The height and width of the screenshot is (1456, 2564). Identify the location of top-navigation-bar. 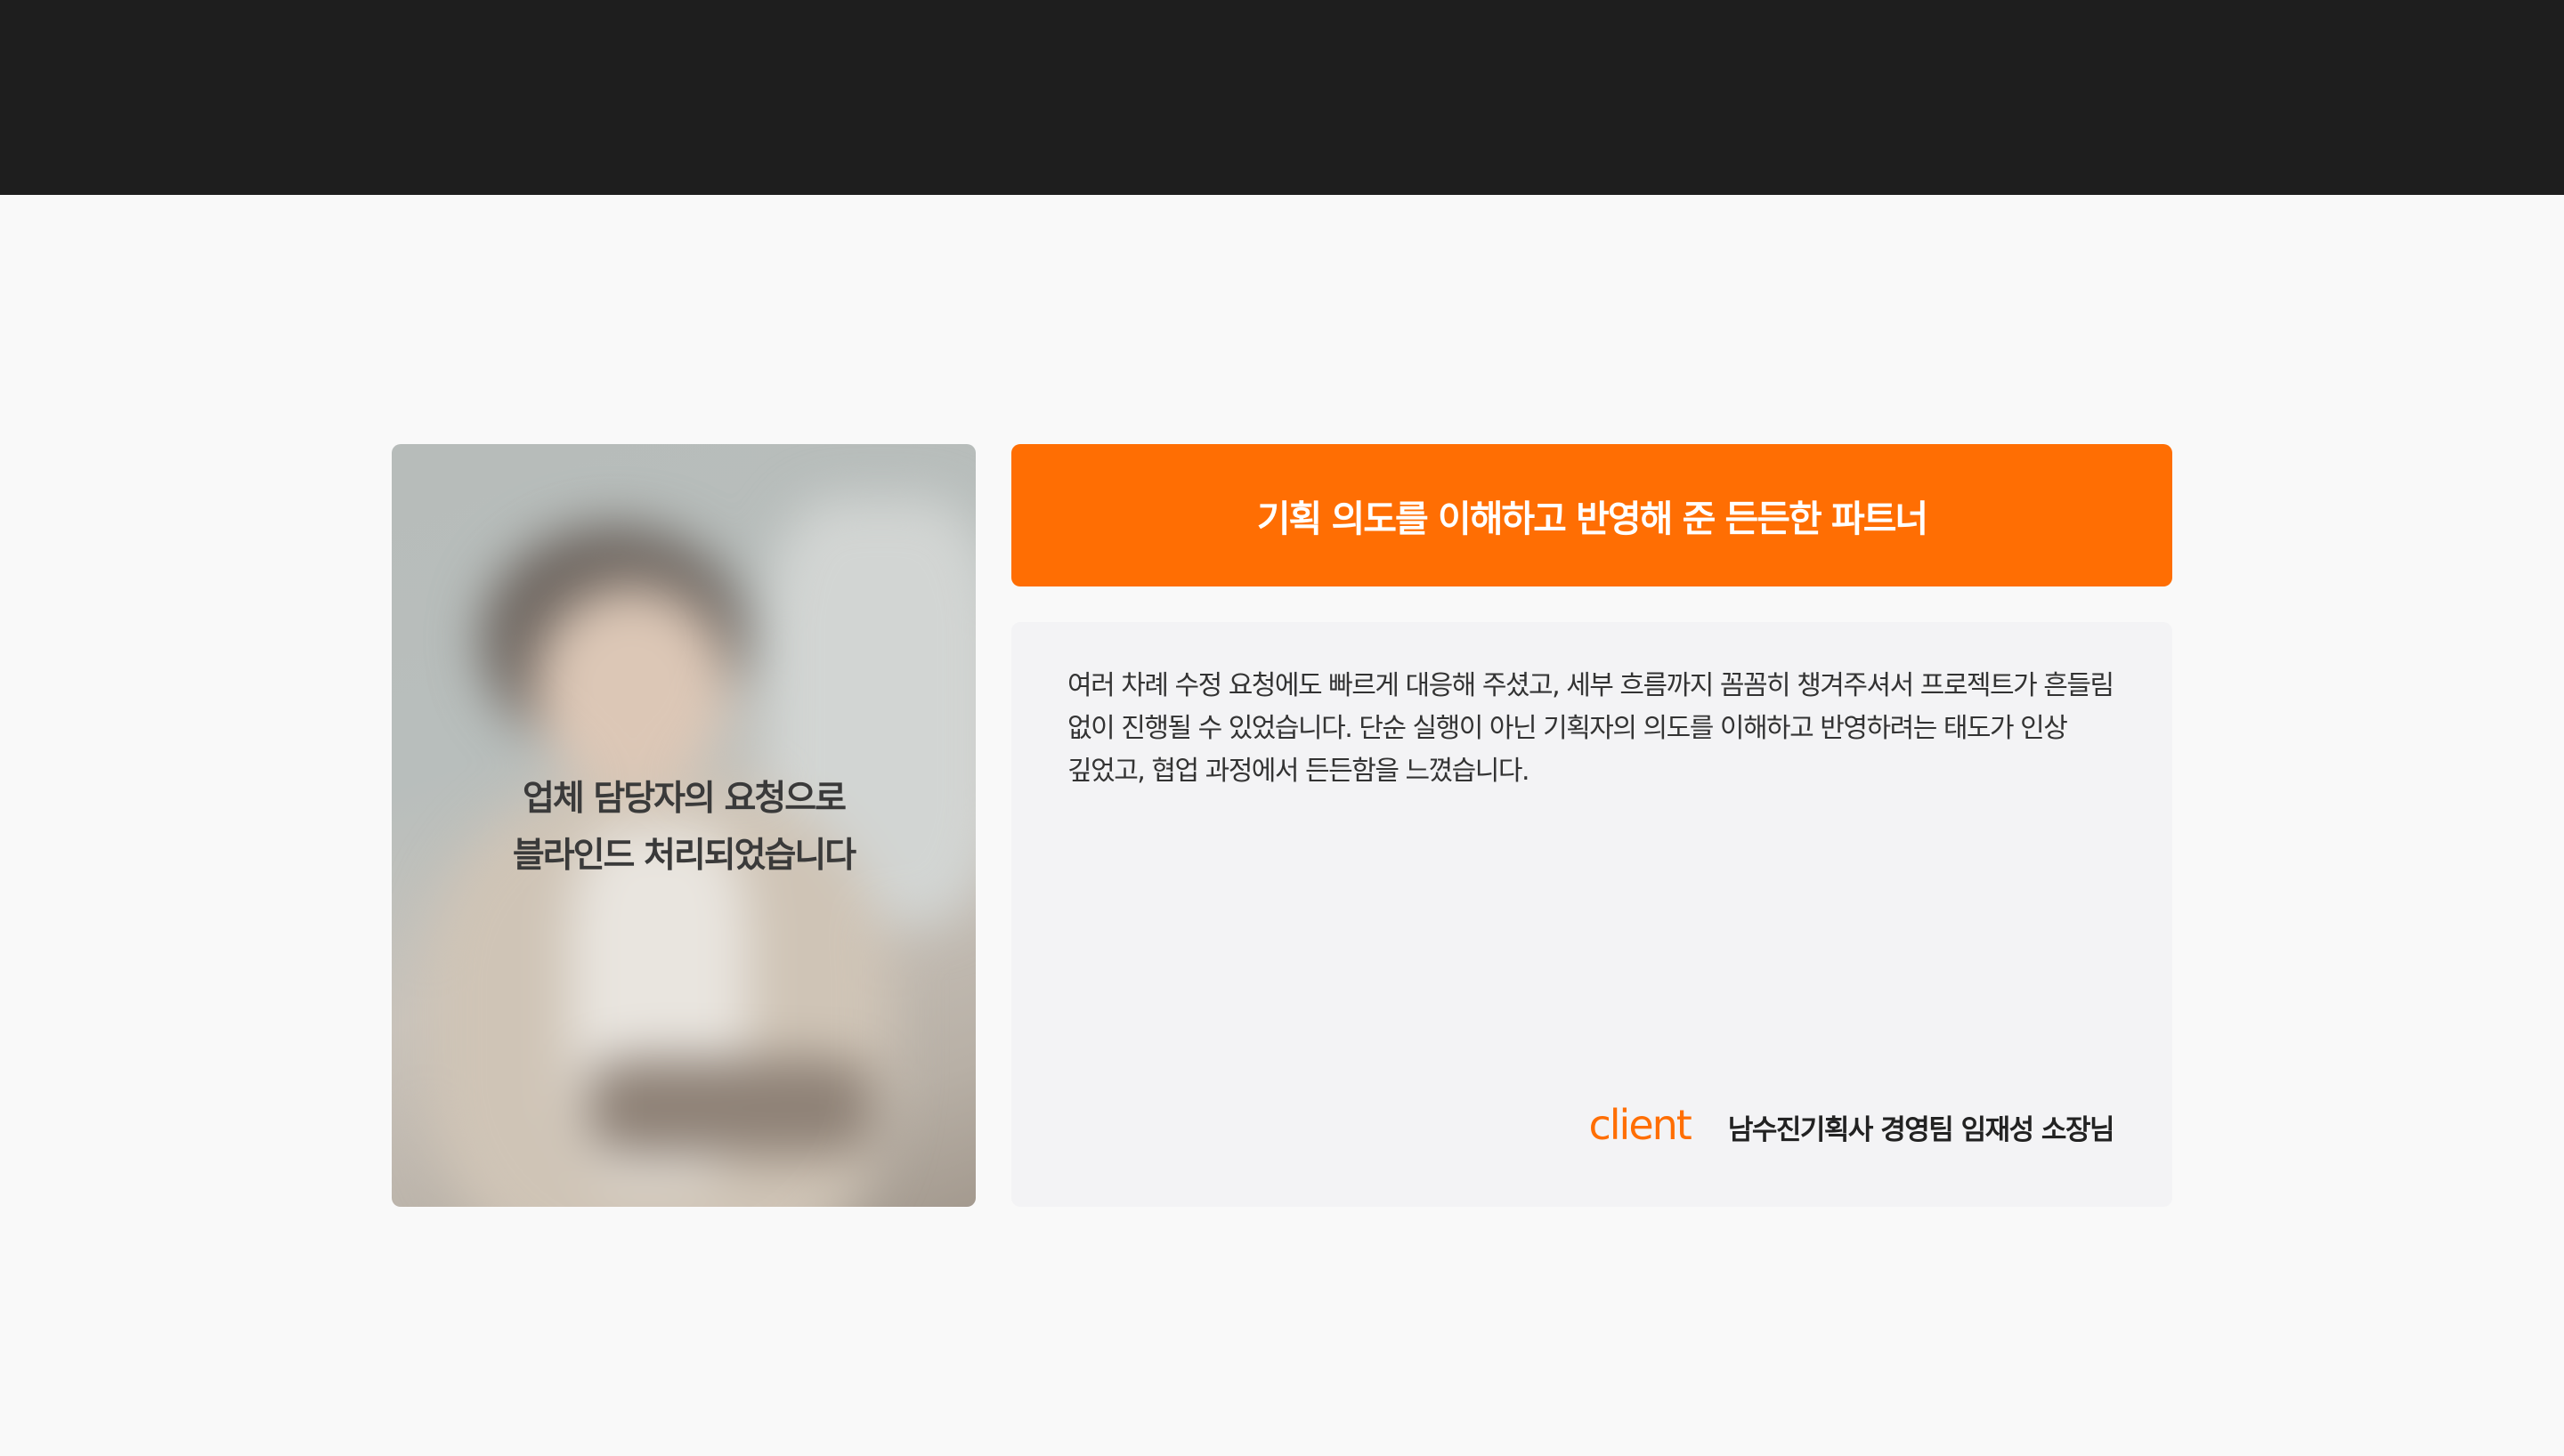
(1282, 97).